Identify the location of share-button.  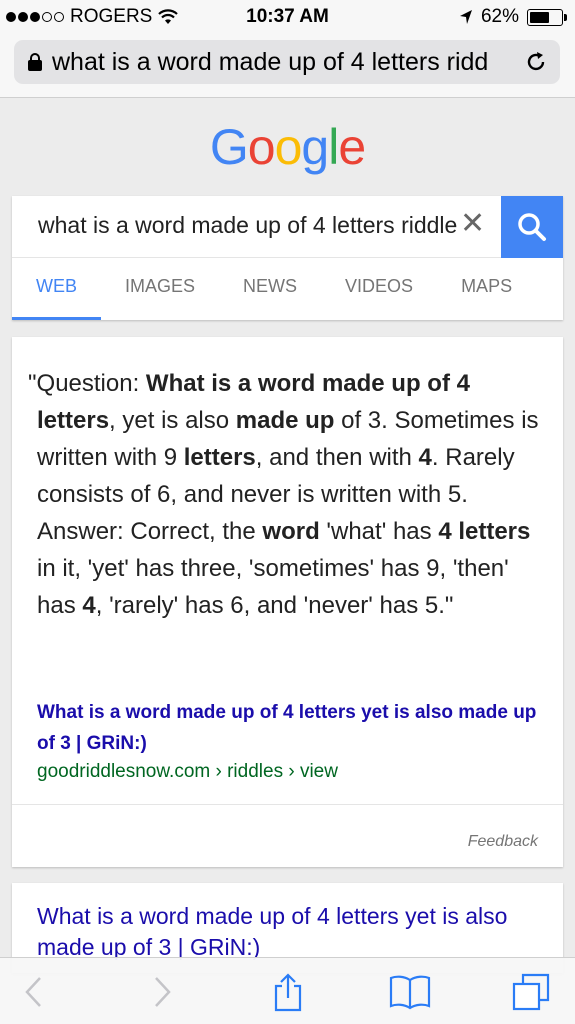
(288, 992).